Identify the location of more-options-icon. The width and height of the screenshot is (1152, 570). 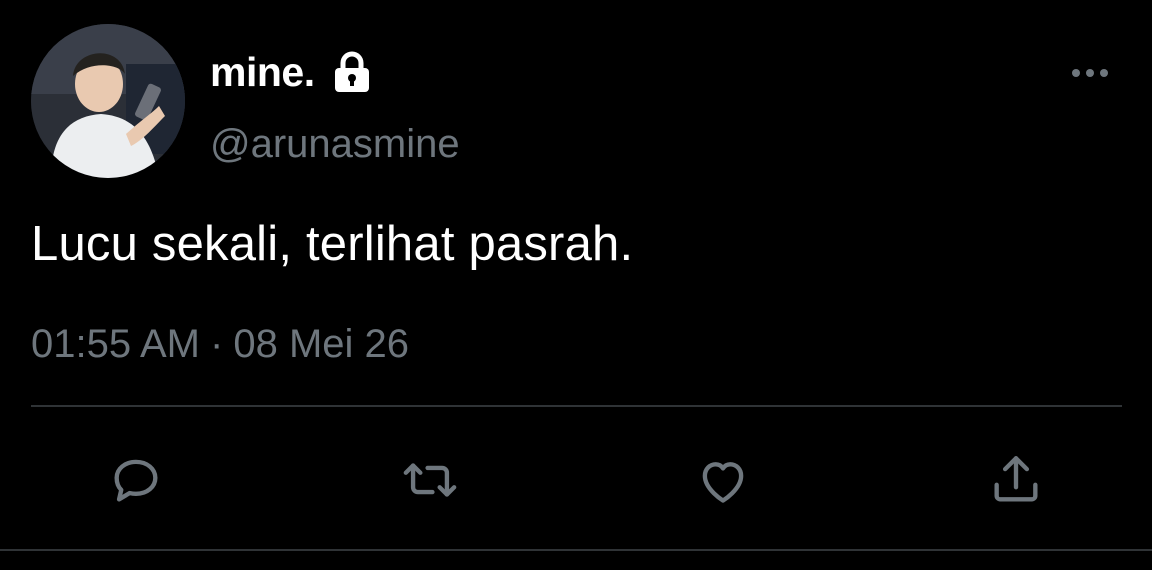
(1090, 73).